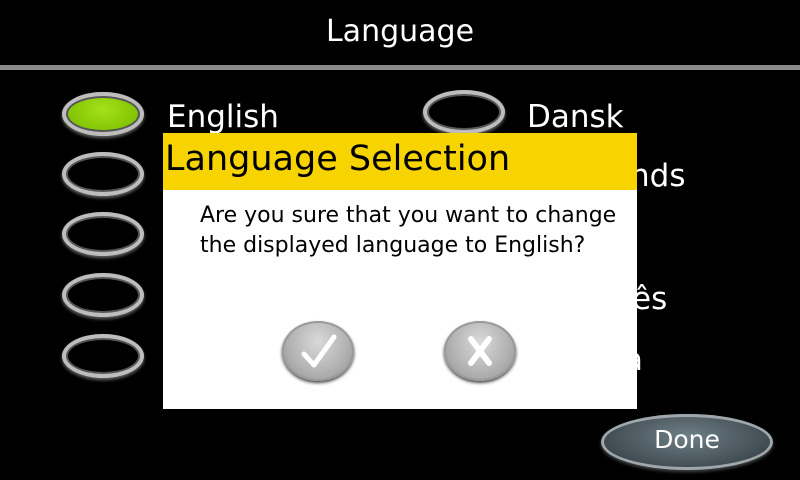 This screenshot has width=800, height=480. What do you see at coordinates (575, 117) in the screenshot?
I see `language-label-dansk: Dansk` at bounding box center [575, 117].